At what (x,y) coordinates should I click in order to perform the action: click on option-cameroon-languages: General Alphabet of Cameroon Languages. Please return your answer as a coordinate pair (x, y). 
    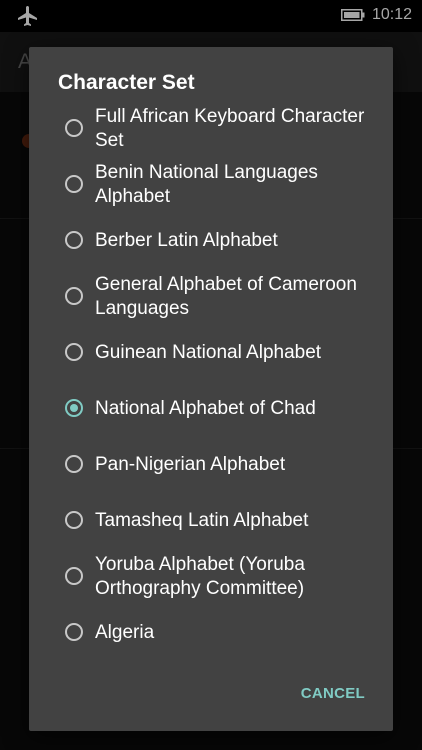
    Looking at the image, I should click on (211, 298).